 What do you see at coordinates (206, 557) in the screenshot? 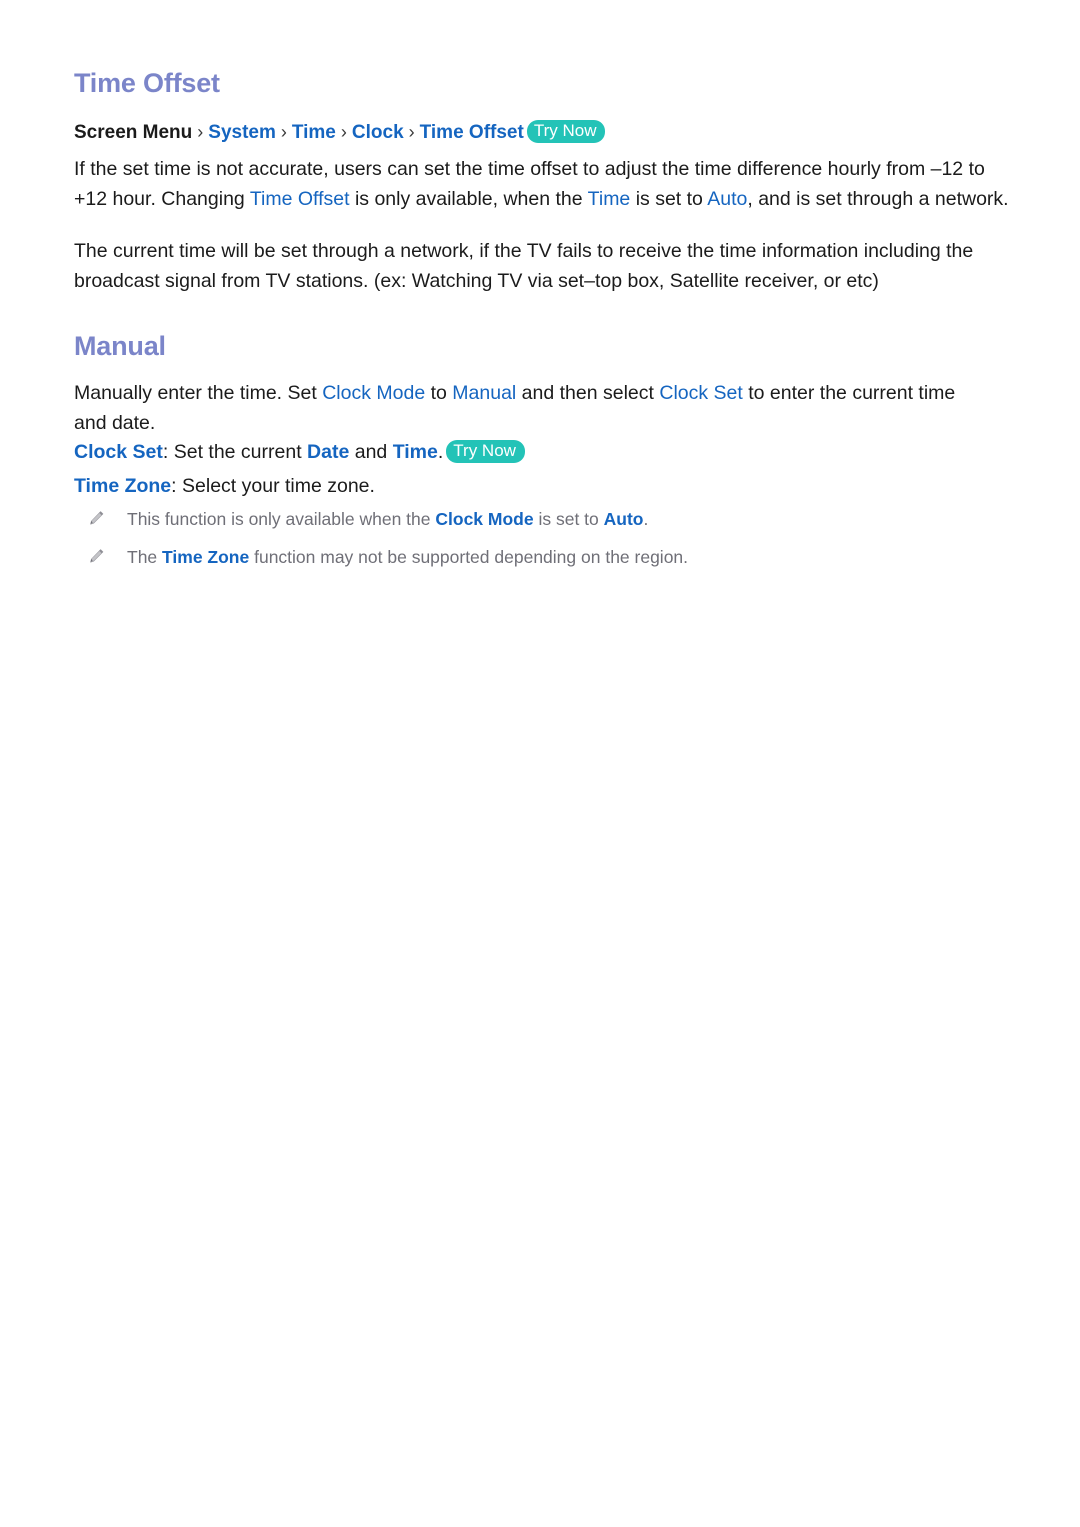
I see `keyword-time-zone: Time Zone` at bounding box center [206, 557].